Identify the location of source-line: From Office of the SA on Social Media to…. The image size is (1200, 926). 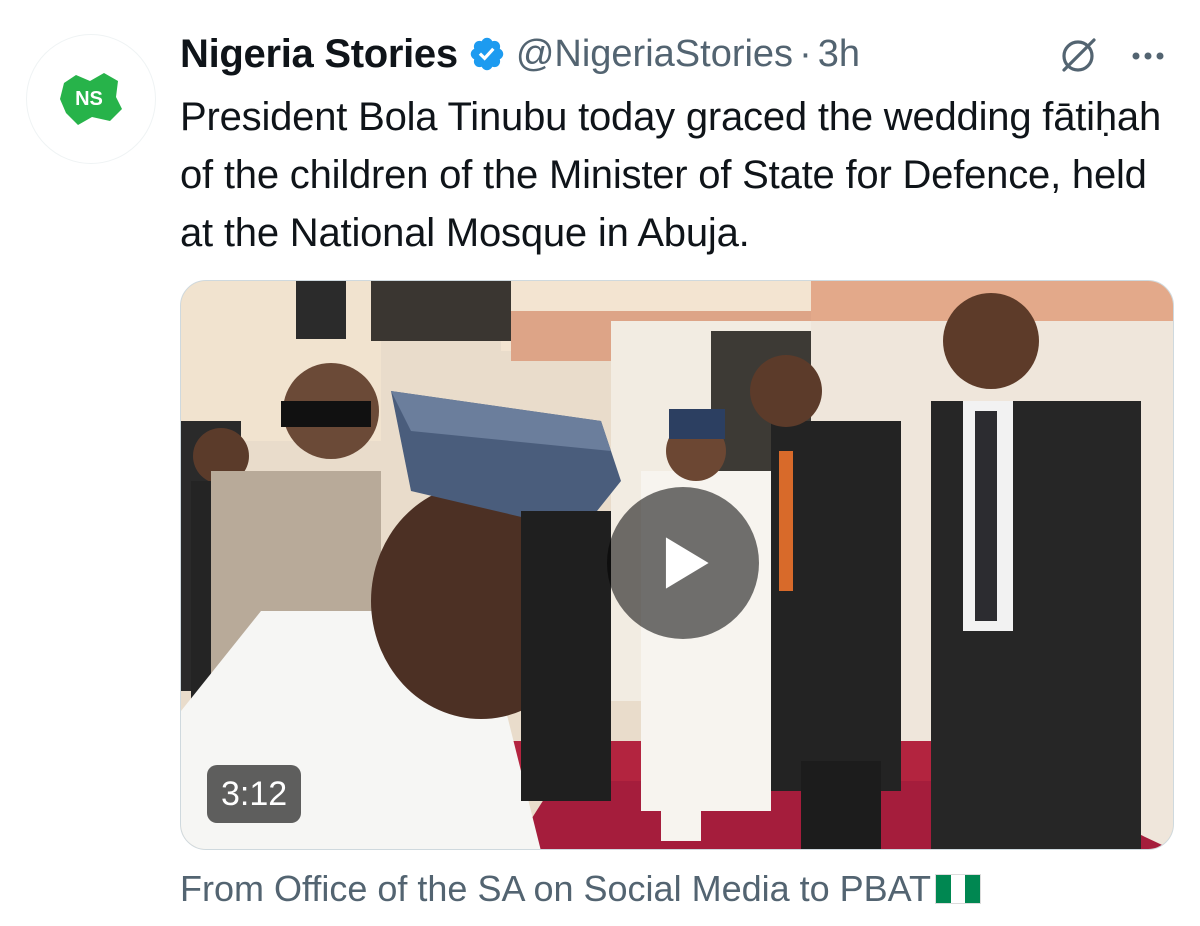
(581, 889).